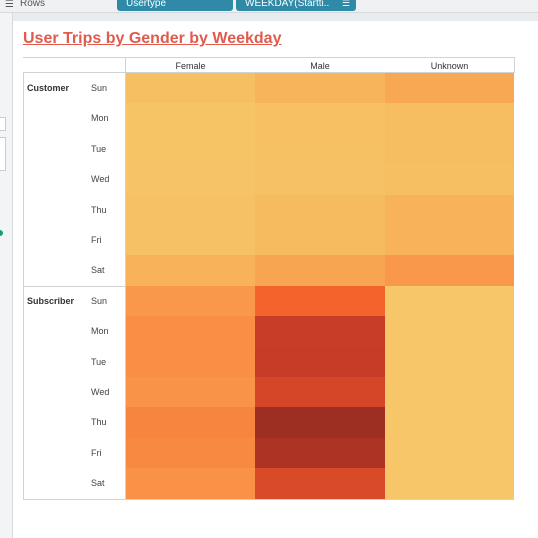 The width and height of the screenshot is (538, 538). Describe the element at coordinates (1, 233) in the screenshot. I see `status-dot-icon` at that location.